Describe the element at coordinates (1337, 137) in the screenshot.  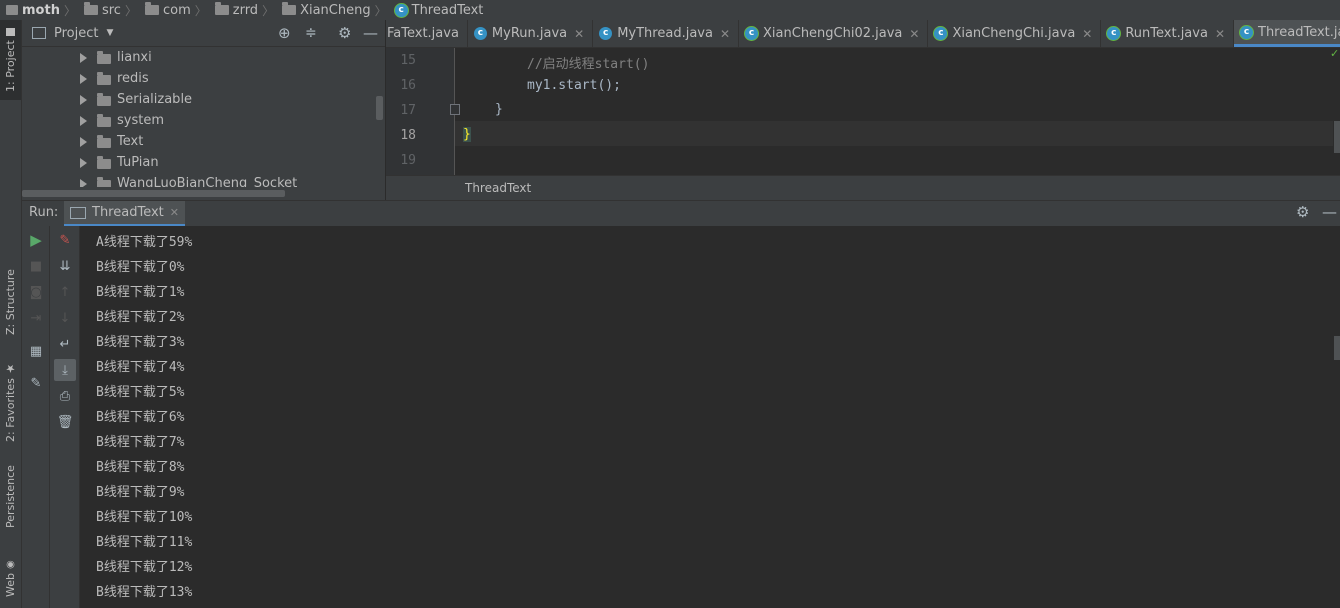
I see `editor-scrollbar` at that location.